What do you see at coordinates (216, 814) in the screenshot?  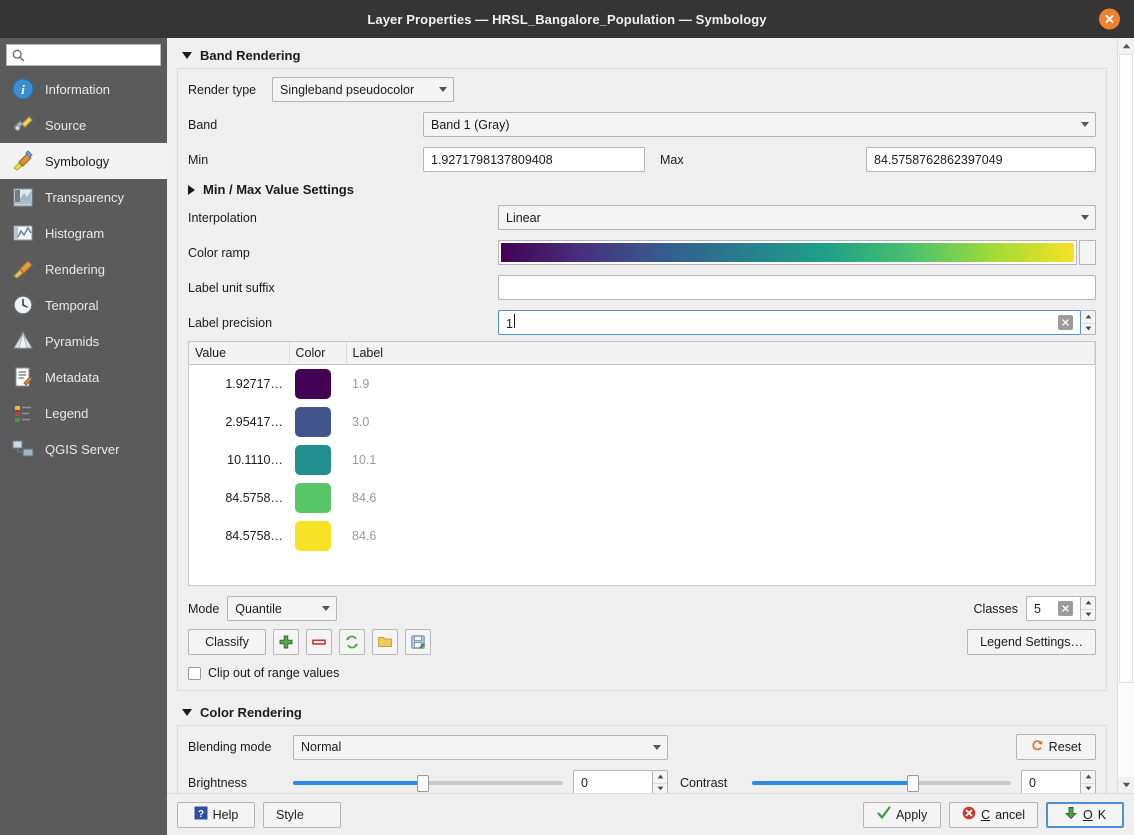 I see `help-button: ? Help` at bounding box center [216, 814].